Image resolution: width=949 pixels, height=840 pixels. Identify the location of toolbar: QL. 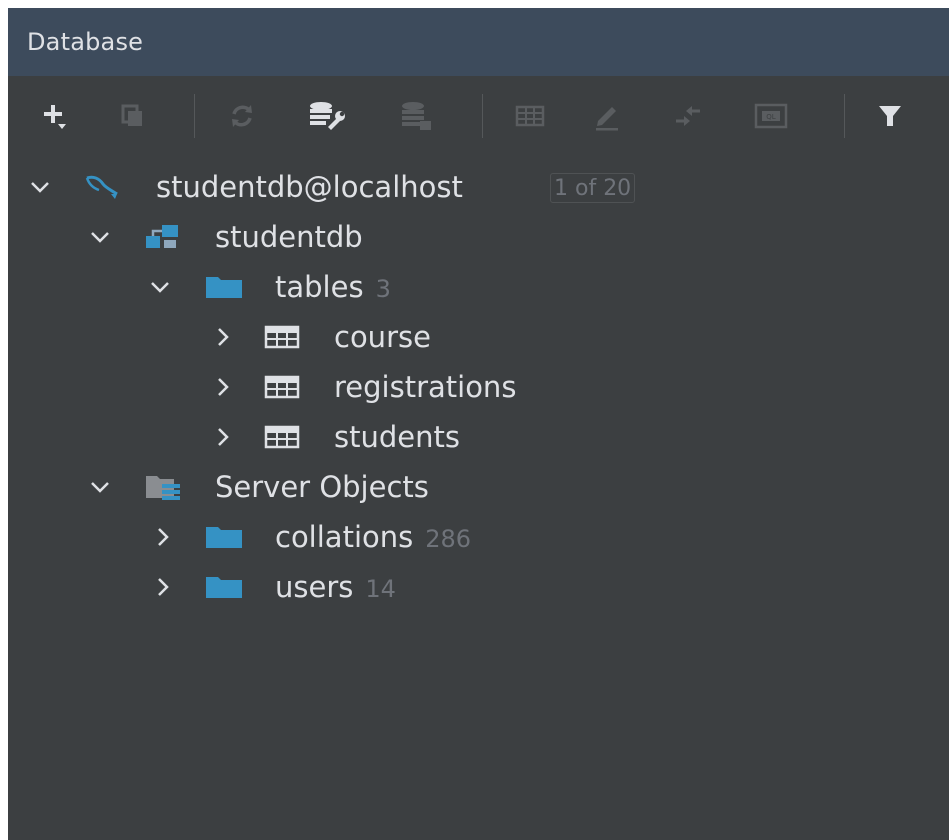
(478, 116).